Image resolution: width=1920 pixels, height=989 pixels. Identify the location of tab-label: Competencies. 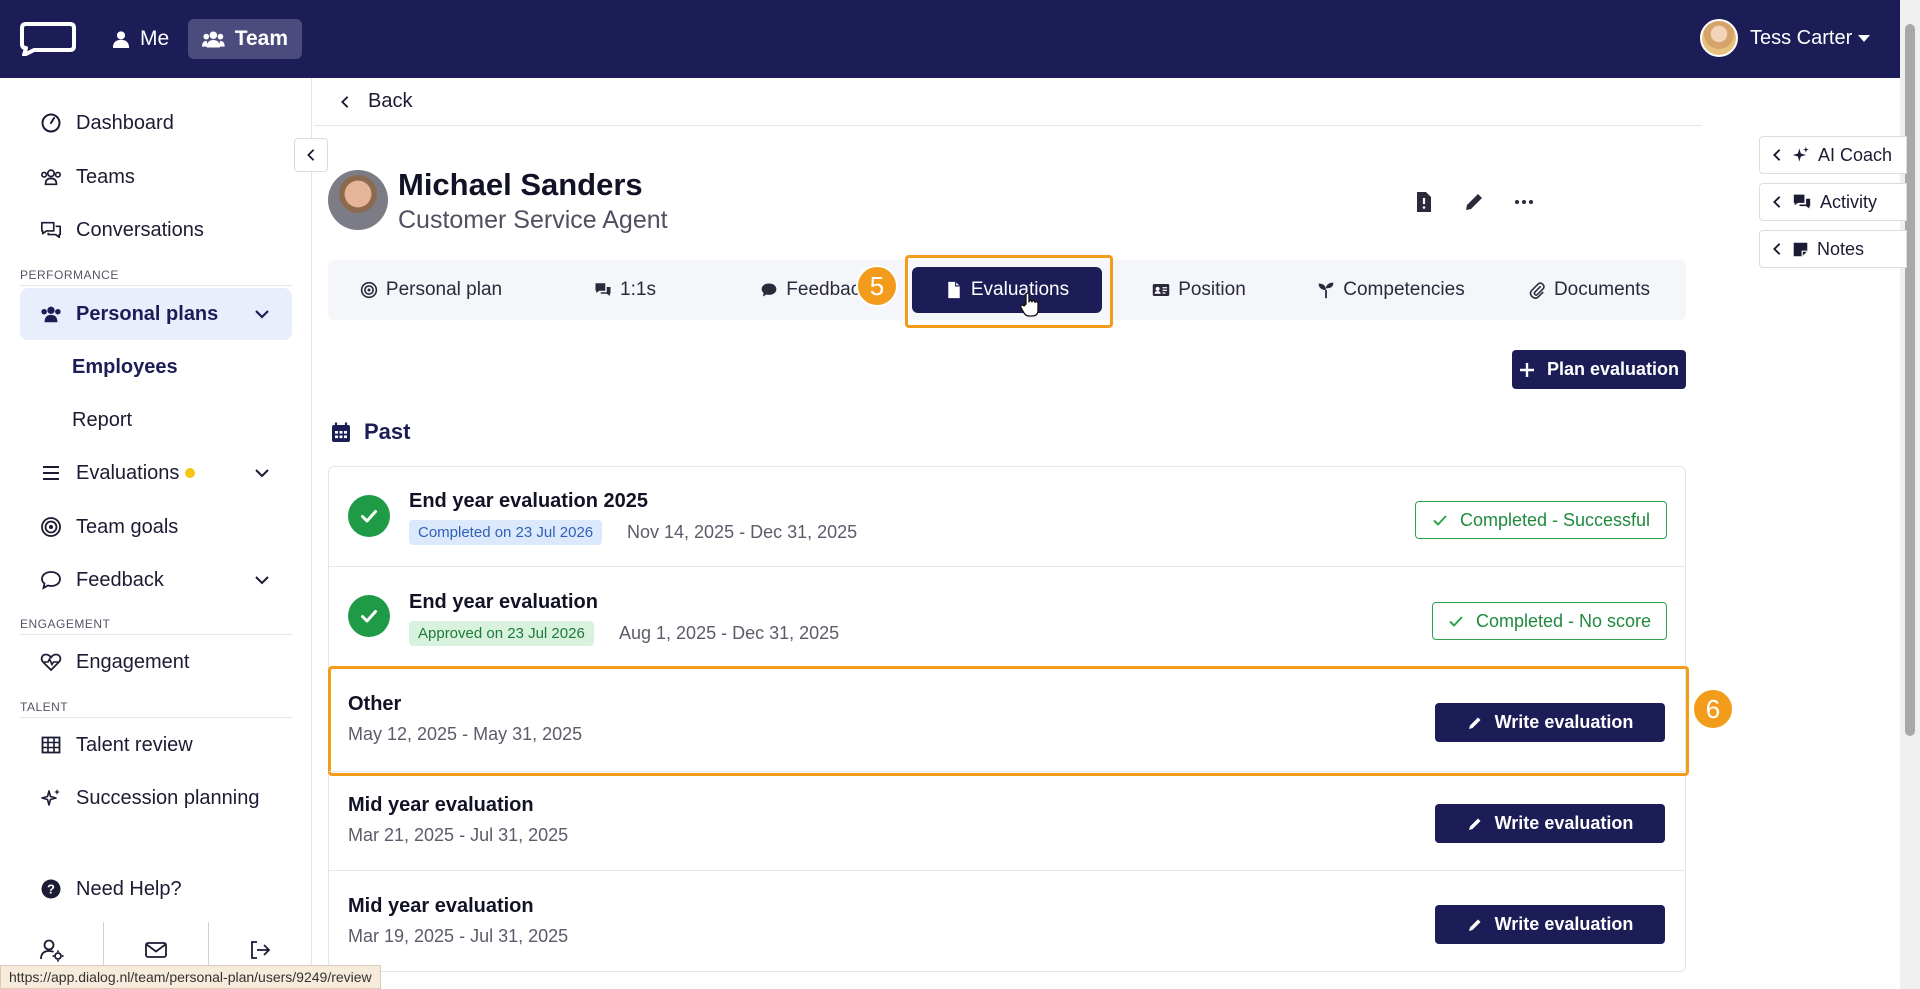
(1404, 289).